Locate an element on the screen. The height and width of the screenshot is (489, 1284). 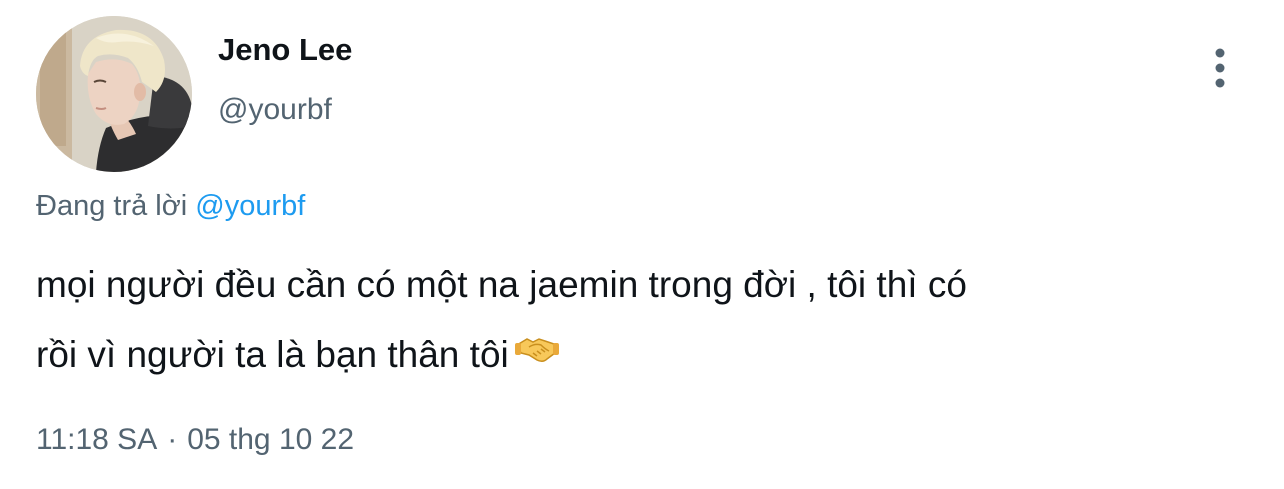
reply-prefix: Đang trả lời is located at coordinates (112, 206).